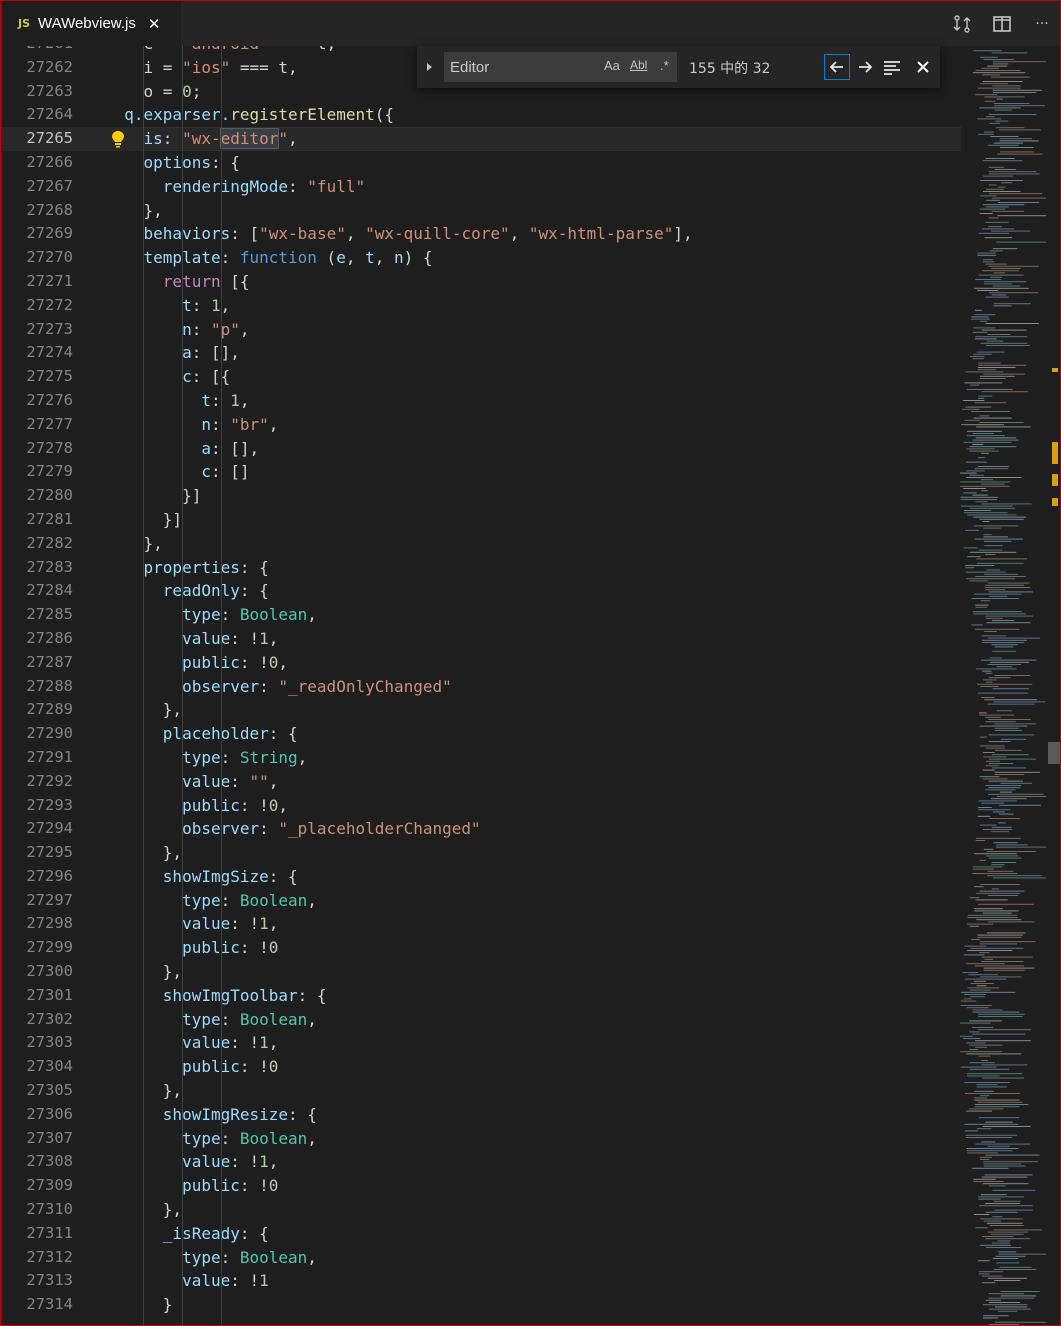 The height and width of the screenshot is (1326, 1061). I want to click on code-line: 27264 q.exparser.registerElement({, so click(481, 115).